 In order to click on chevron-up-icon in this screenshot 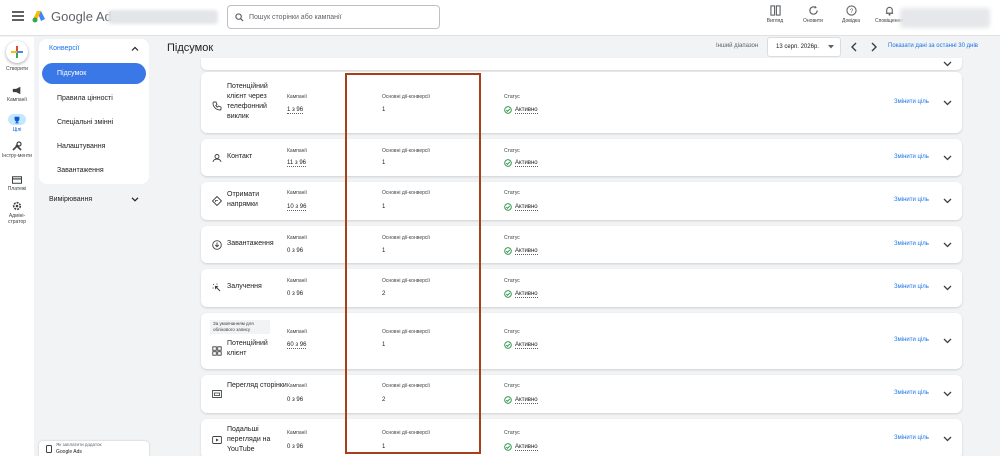, I will do `click(135, 48)`.